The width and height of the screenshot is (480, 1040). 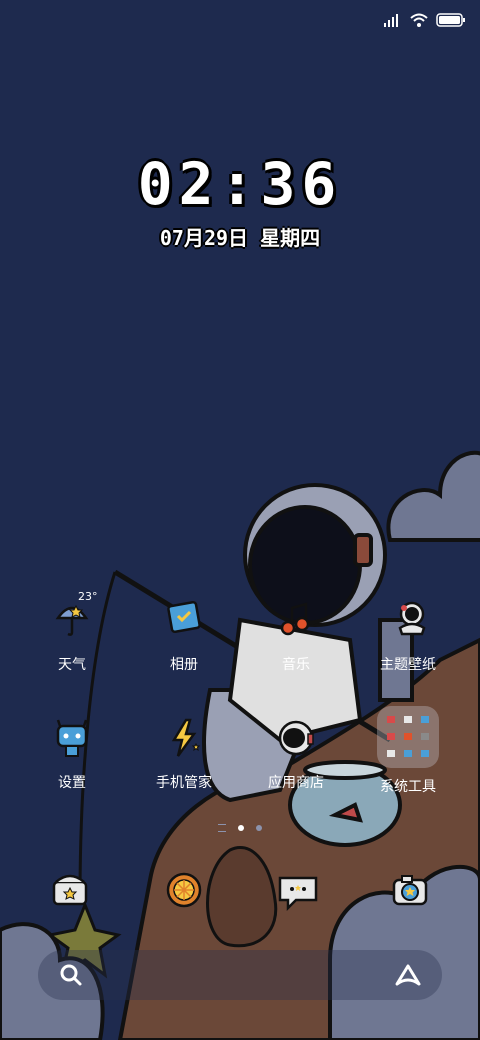 I want to click on page-dot-active, so click(x=241, y=828).